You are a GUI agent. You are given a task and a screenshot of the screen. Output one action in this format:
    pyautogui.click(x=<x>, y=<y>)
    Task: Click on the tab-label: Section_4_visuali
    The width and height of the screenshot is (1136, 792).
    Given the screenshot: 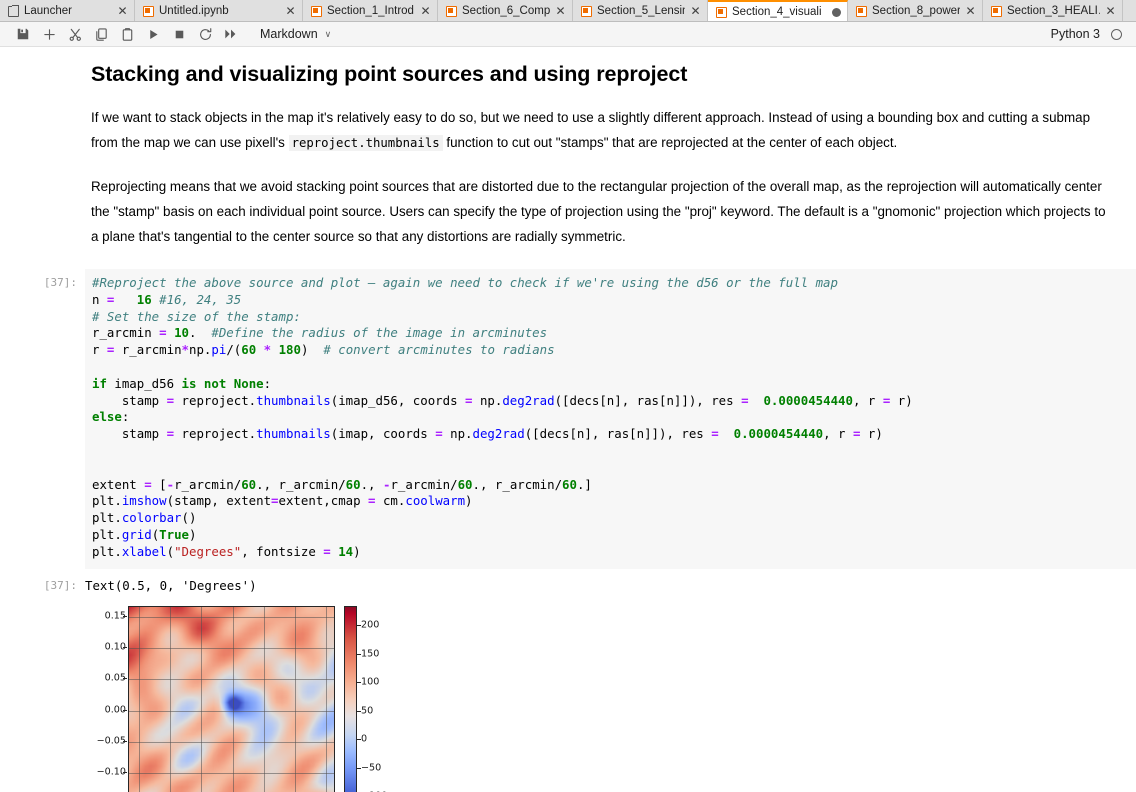 What is the action you would take?
    pyautogui.click(x=777, y=12)
    